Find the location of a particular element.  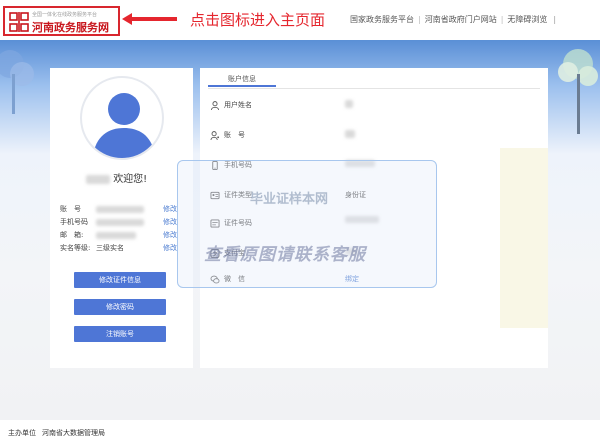

site-logo: 全国一体化在线政务服务平台 河南政务服务网 is located at coordinates (61, 21).